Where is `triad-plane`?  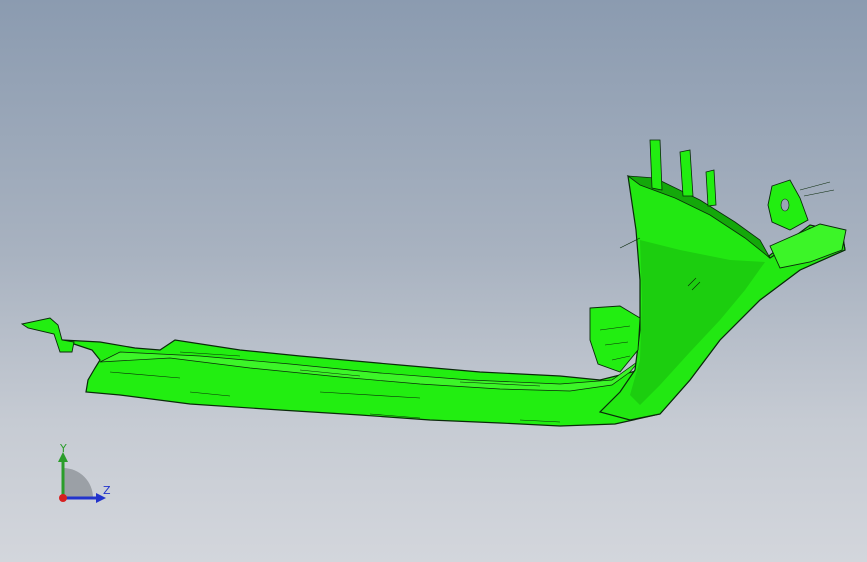 triad-plane is located at coordinates (78, 483).